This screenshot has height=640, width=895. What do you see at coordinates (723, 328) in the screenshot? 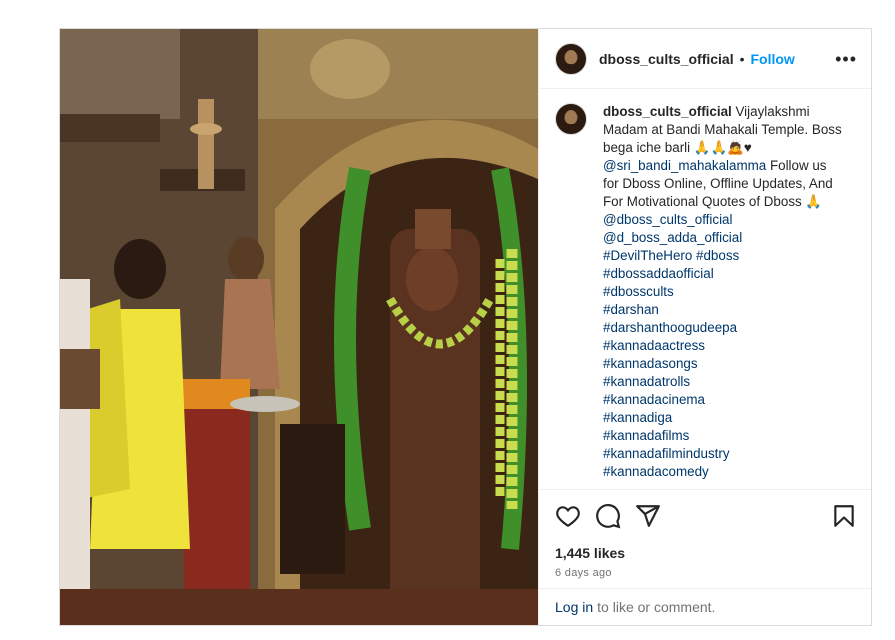
I see `hashtag-link: #darshanthoogudeepa` at bounding box center [723, 328].